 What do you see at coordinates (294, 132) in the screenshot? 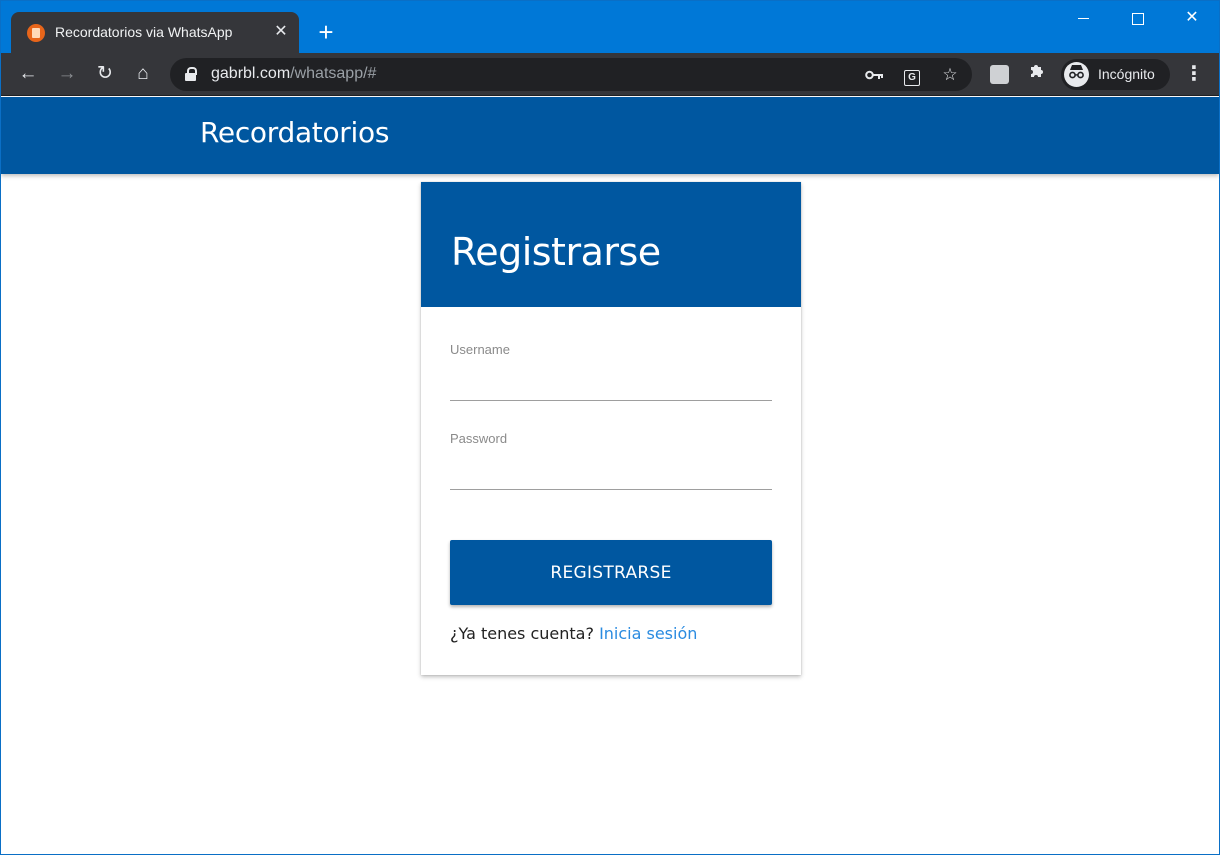
I see `app-title: Recordatorios` at bounding box center [294, 132].